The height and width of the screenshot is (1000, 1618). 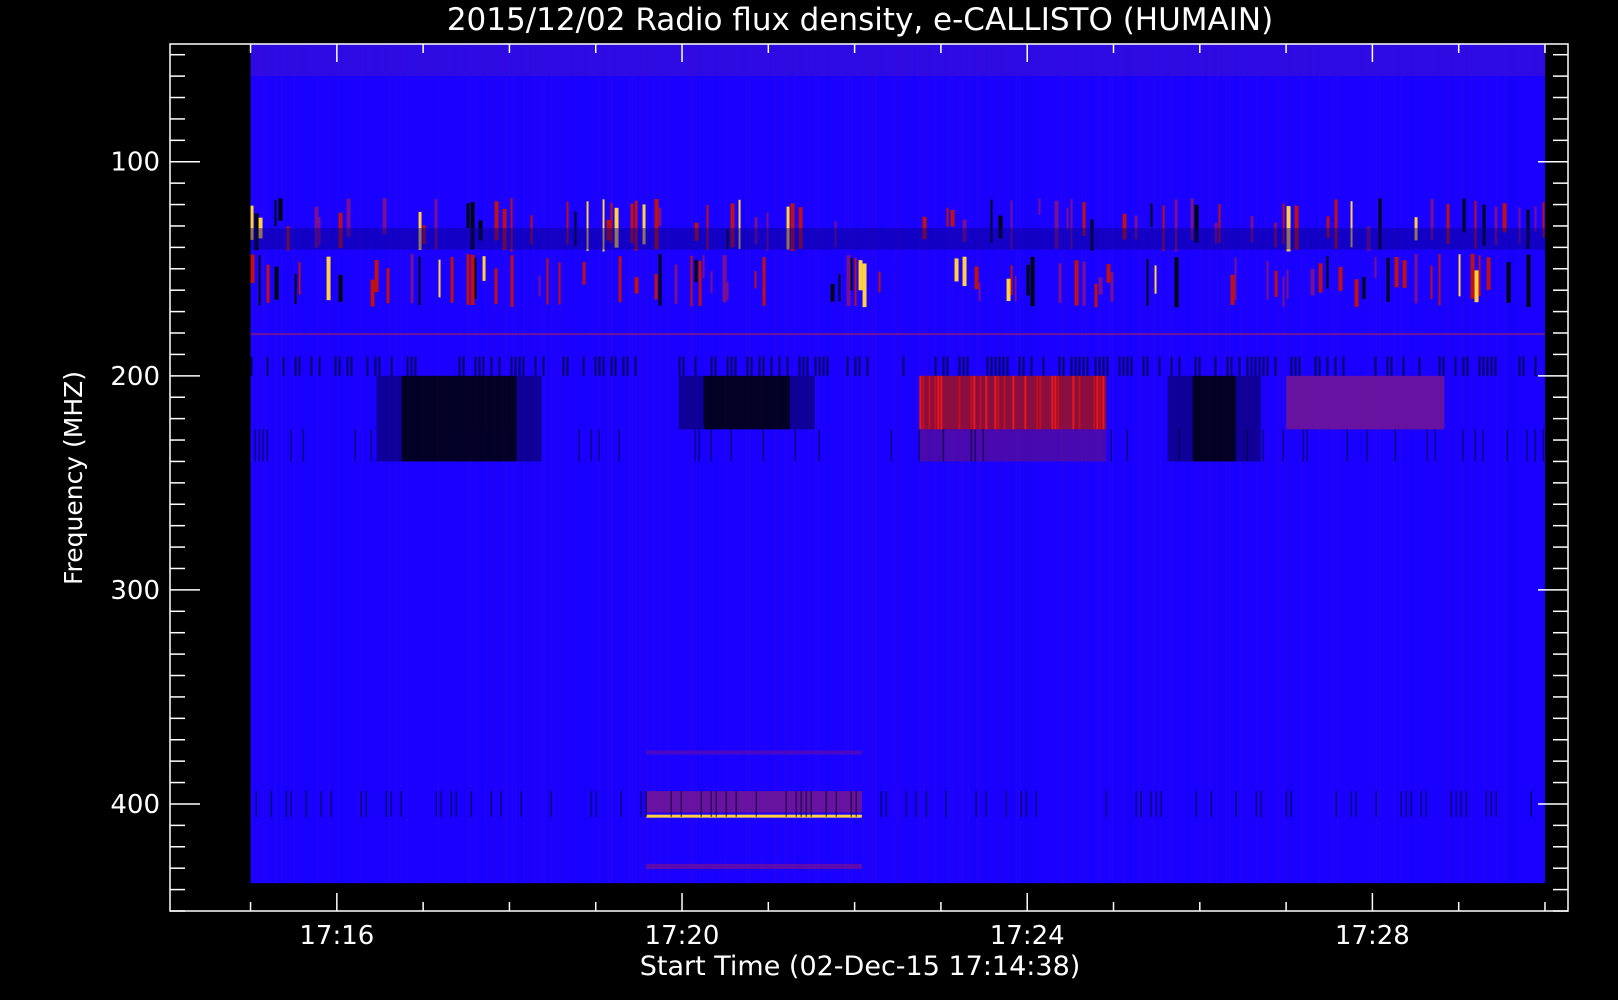 What do you see at coordinates (754, 866) in the screenshot?
I see `band-428-line` at bounding box center [754, 866].